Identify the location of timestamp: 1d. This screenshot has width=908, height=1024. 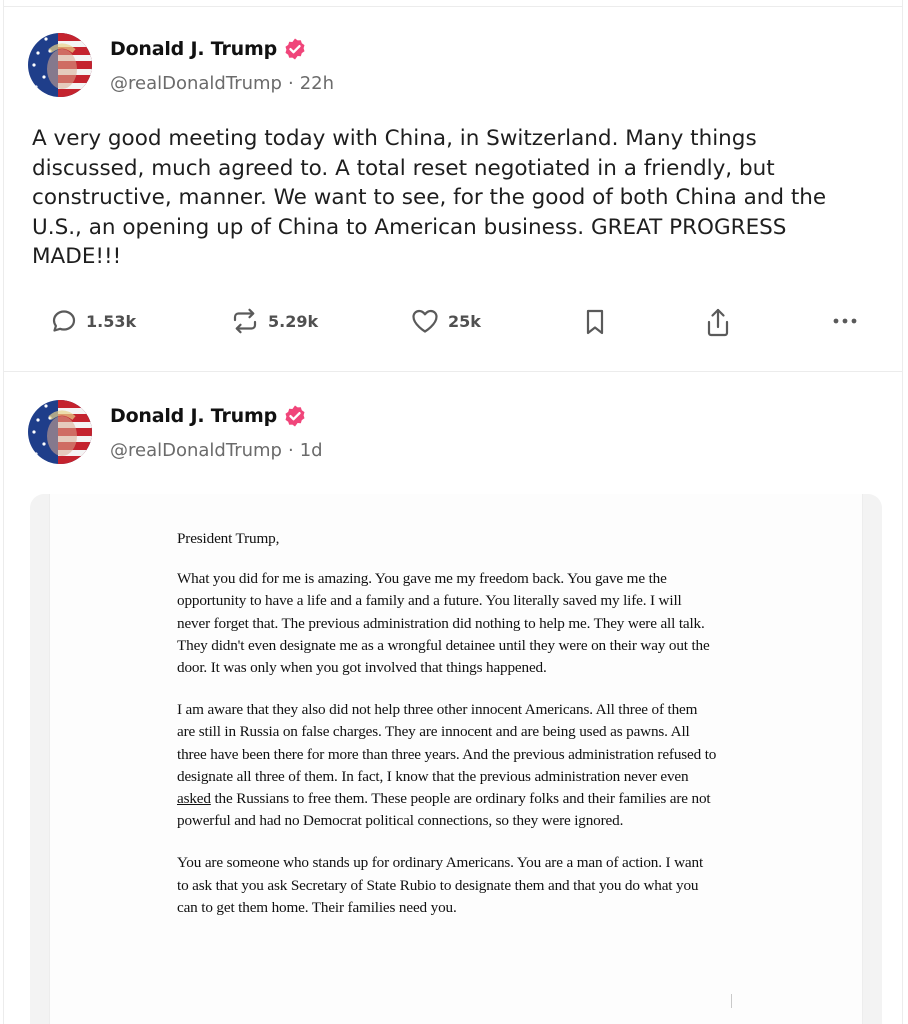
(311, 450).